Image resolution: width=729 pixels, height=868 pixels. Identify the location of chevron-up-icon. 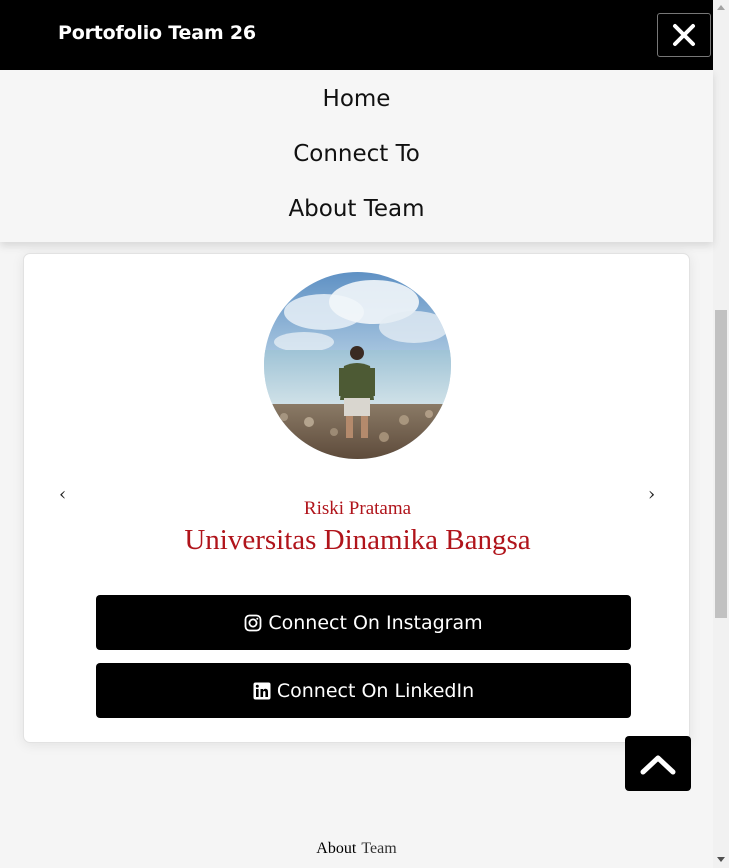
(658, 764).